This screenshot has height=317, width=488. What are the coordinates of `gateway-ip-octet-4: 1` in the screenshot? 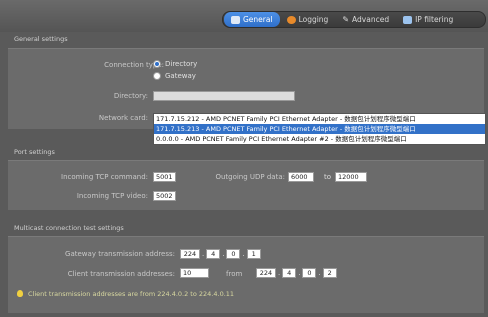 It's located at (253, 254).